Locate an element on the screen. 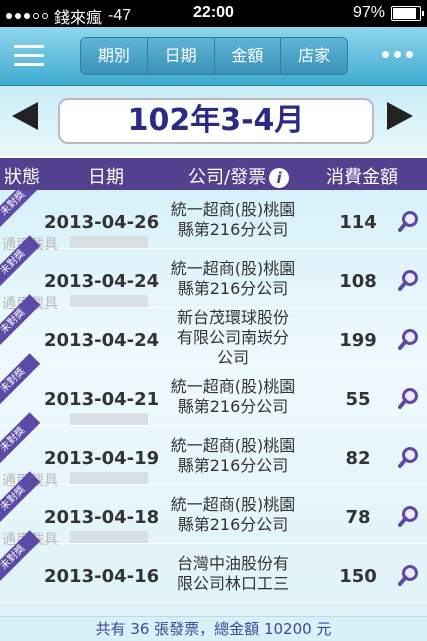  battery-icon is located at coordinates (407, 13).